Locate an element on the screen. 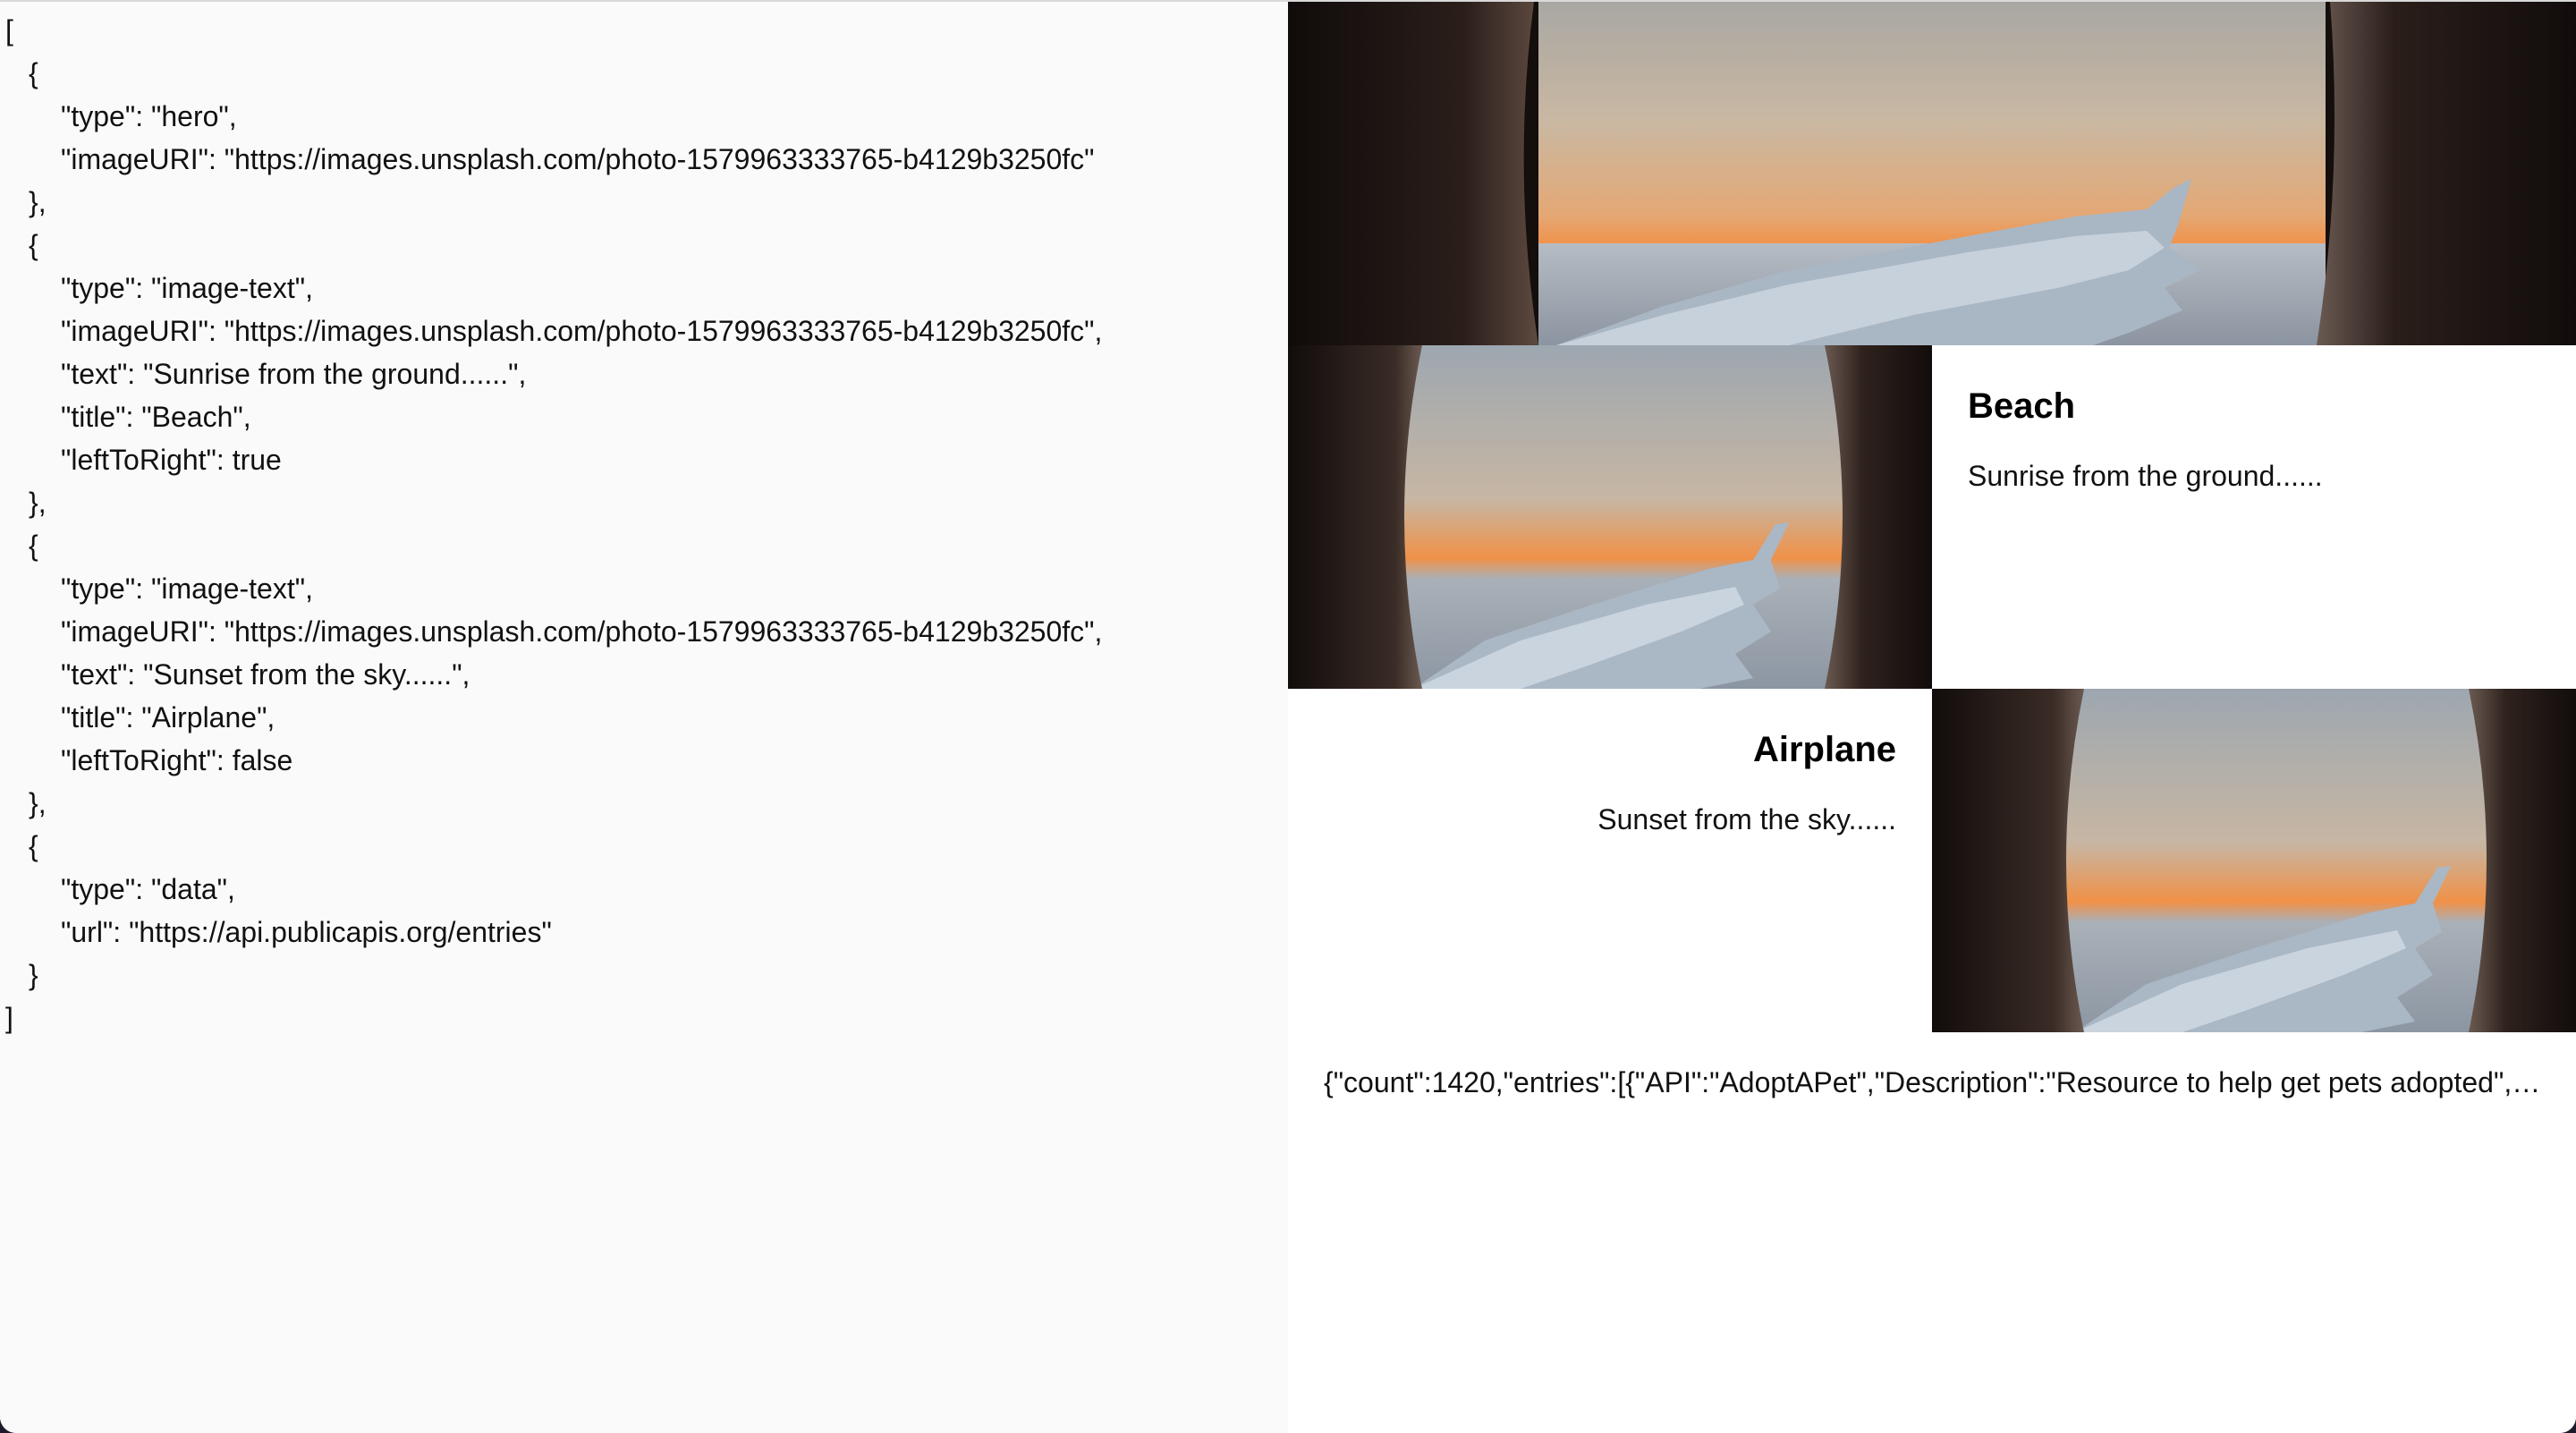 The width and height of the screenshot is (2576, 1433). code-line: "title": "Beach", is located at coordinates (156, 416).